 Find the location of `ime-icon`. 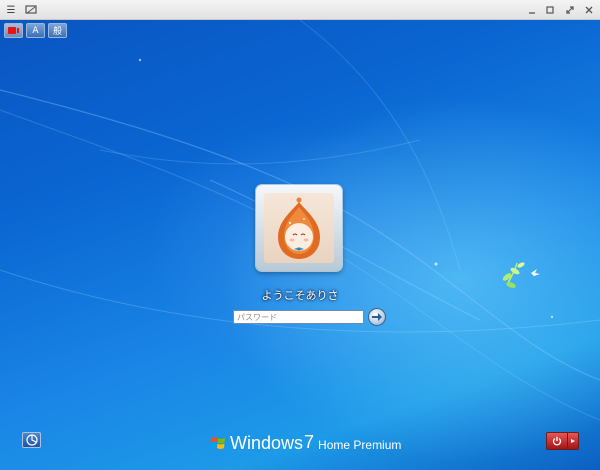

ime-icon is located at coordinates (13, 30).